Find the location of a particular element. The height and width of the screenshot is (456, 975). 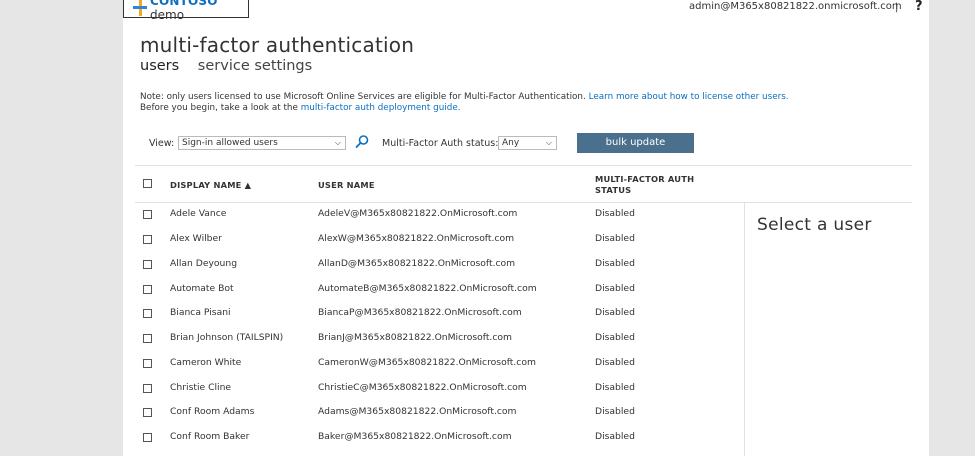

view-select: Sign-in allowed users ⌵ is located at coordinates (262, 143).